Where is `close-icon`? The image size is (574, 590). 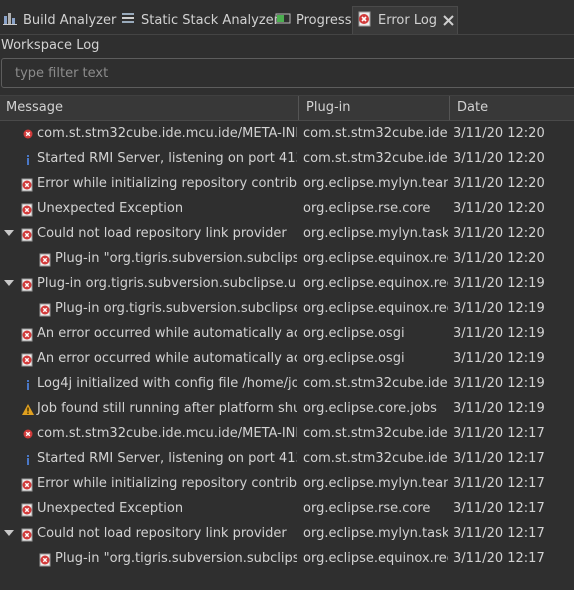 close-icon is located at coordinates (448, 20).